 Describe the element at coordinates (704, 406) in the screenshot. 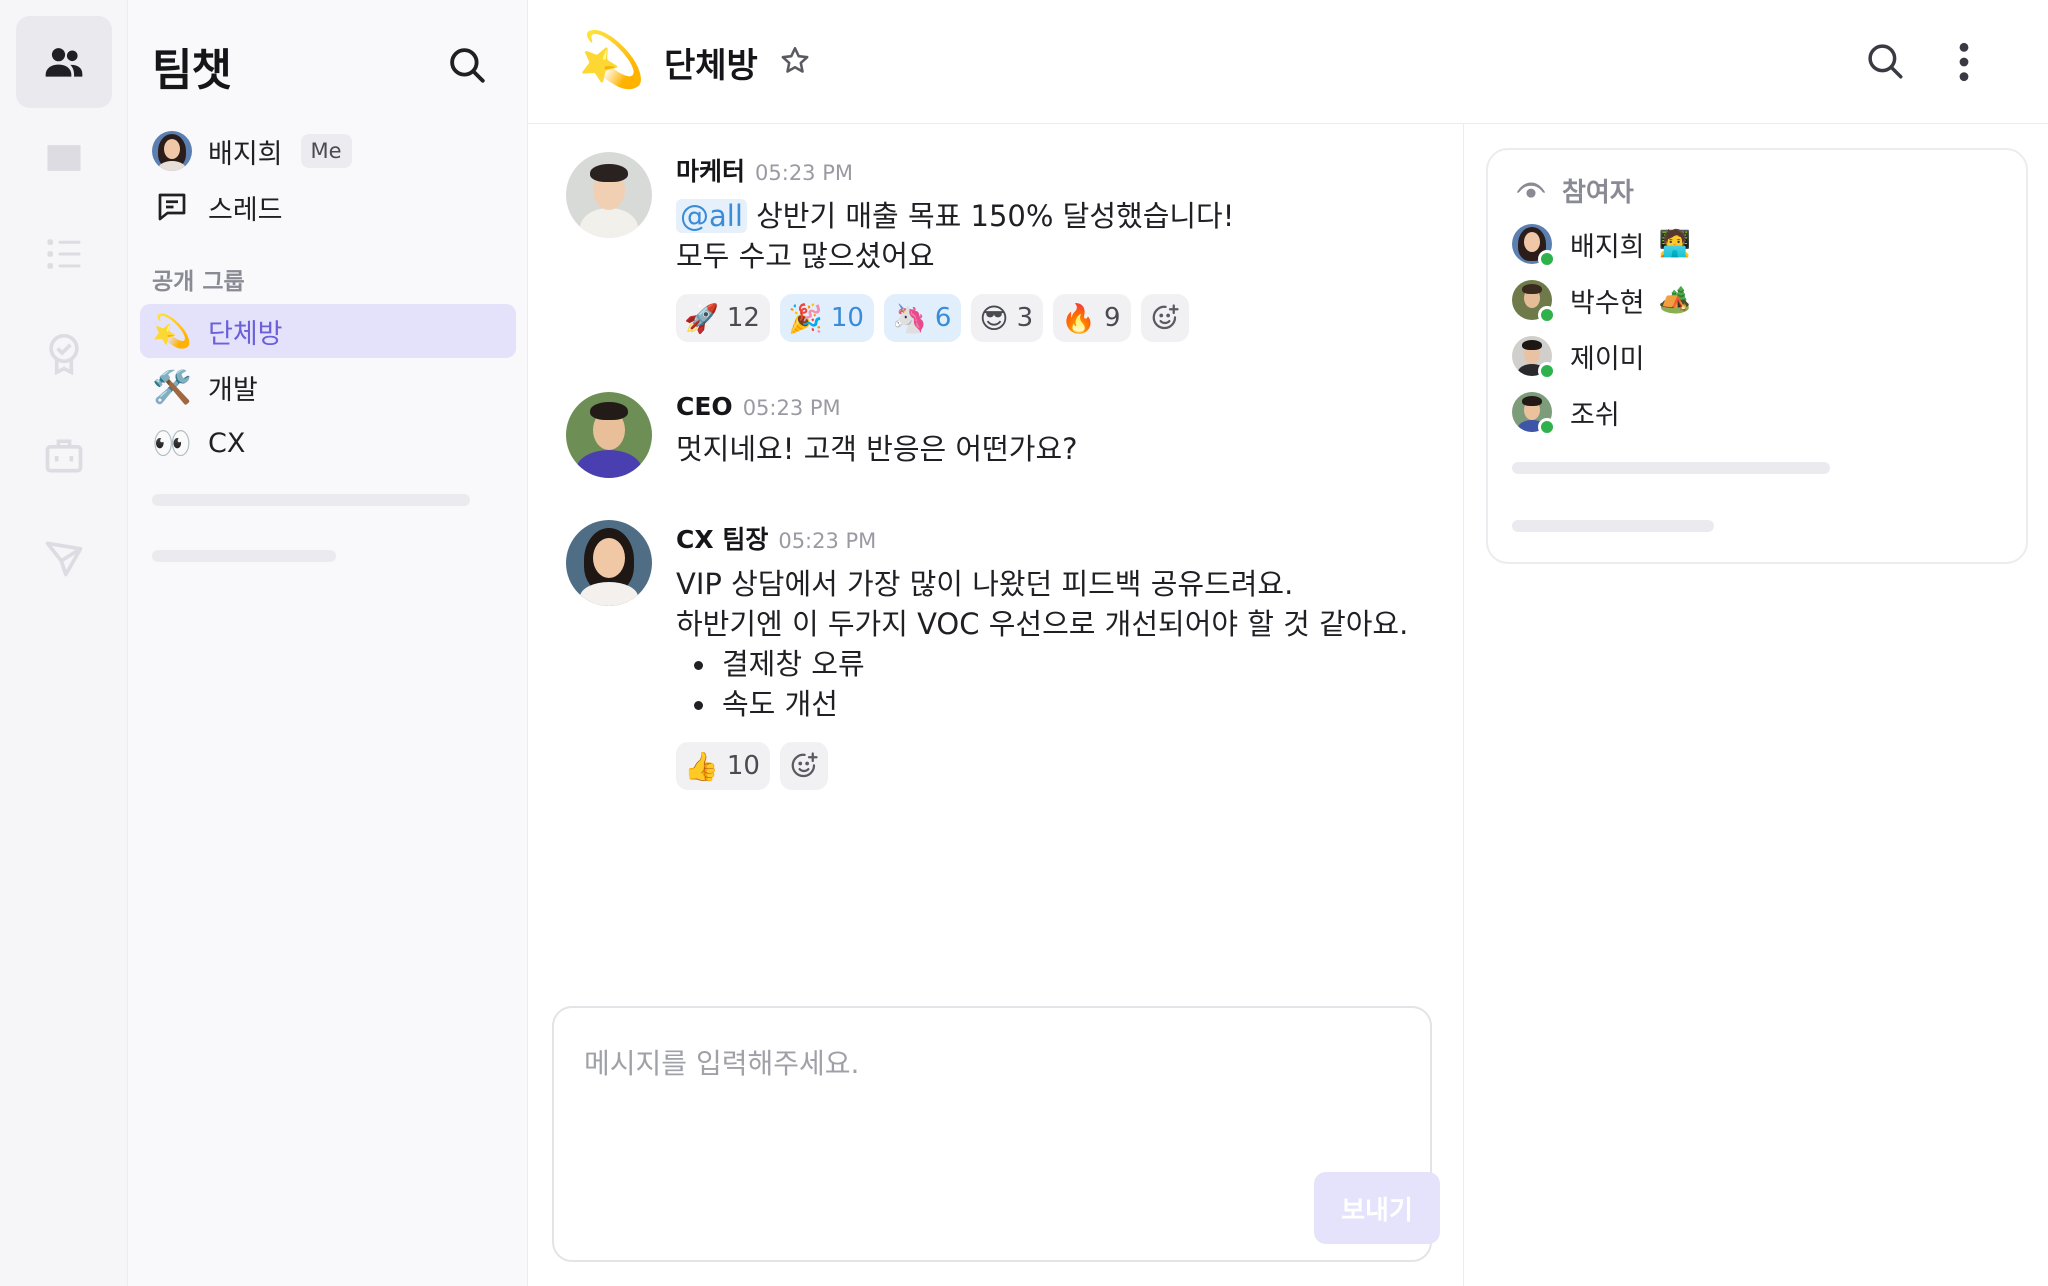

I see `message-author: CEO` at that location.